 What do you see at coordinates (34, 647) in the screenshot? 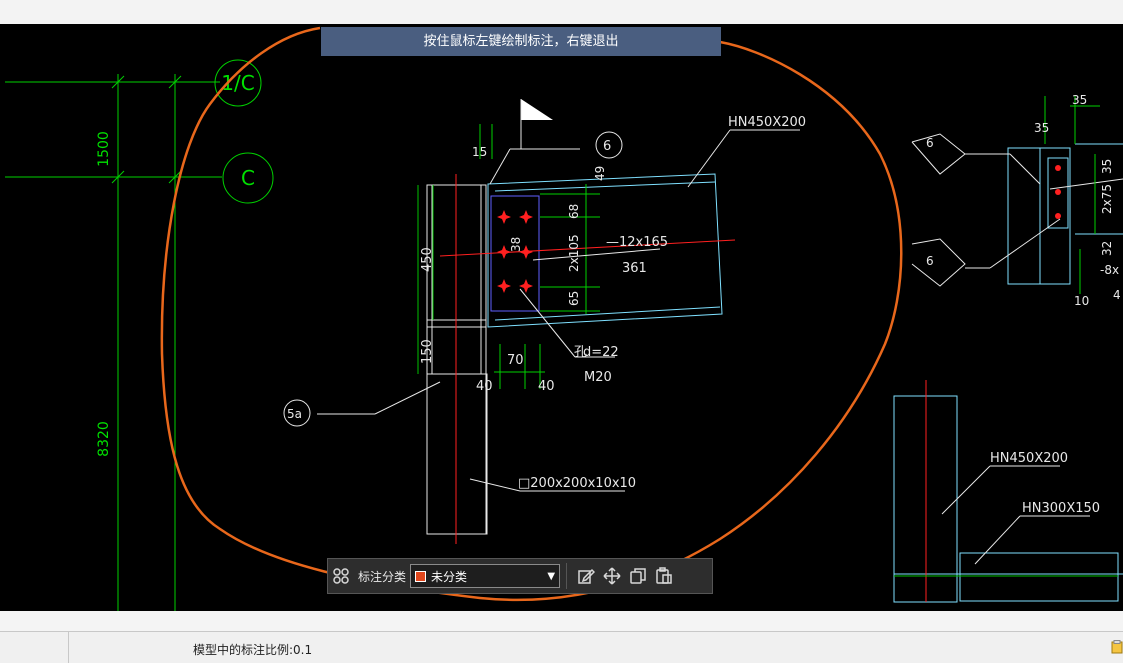
I see `status-cell` at bounding box center [34, 647].